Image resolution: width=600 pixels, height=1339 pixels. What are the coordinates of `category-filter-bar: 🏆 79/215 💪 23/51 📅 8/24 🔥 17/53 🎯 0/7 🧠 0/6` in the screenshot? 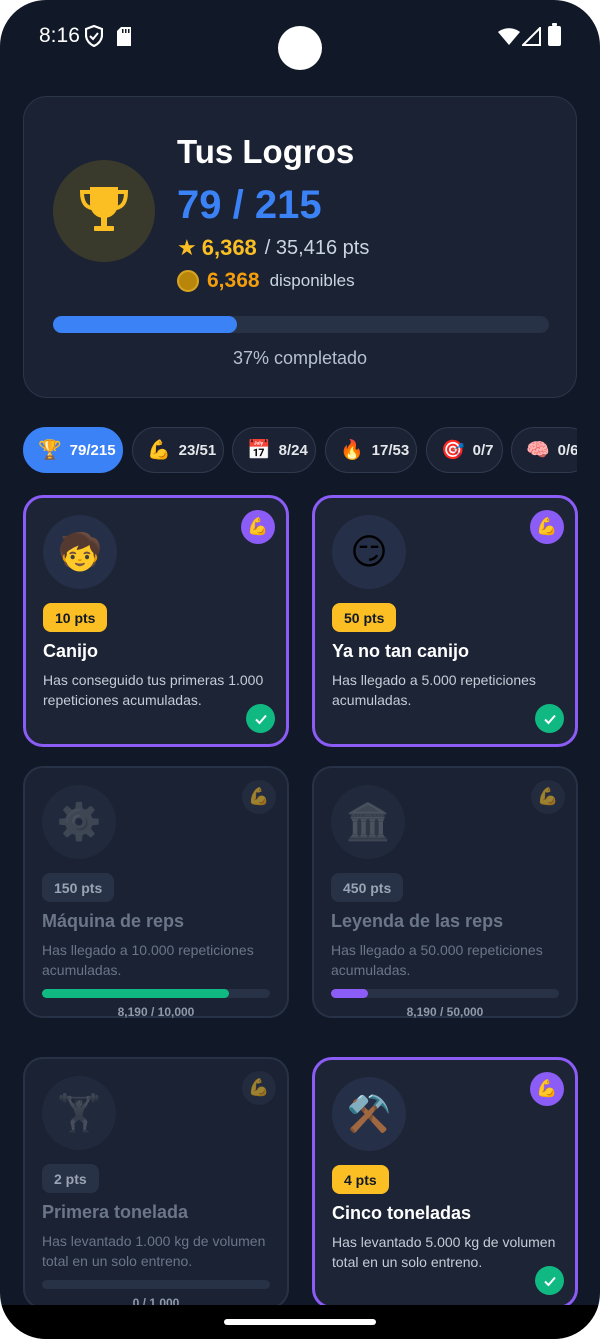 It's located at (300, 450).